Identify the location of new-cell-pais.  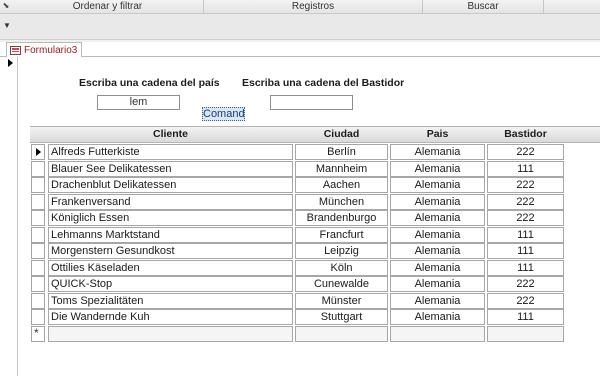
(437, 334).